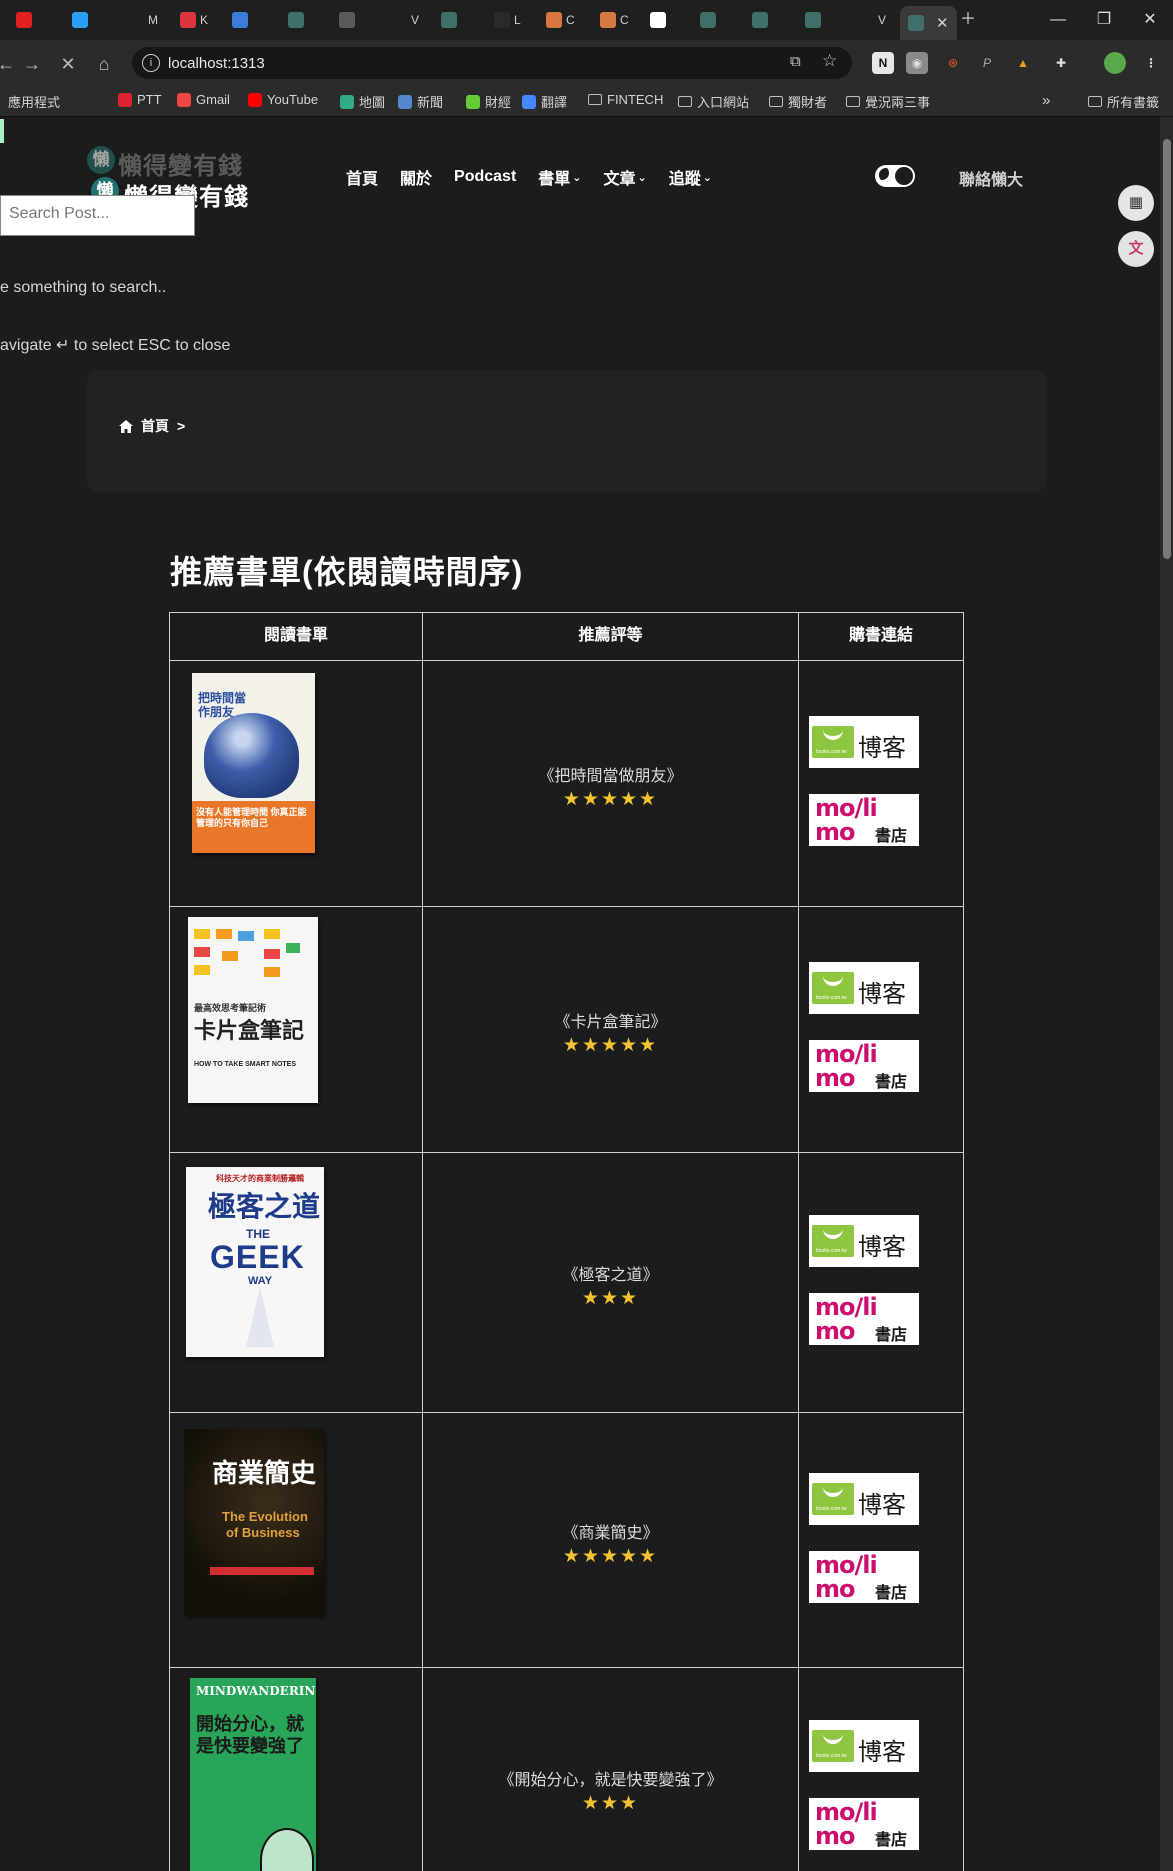  Describe the element at coordinates (253, 1010) in the screenshot. I see `book-cover: 最高效思考筆記術 卡片盒筆記 HOW TO TAKE SMART NOTES` at that location.